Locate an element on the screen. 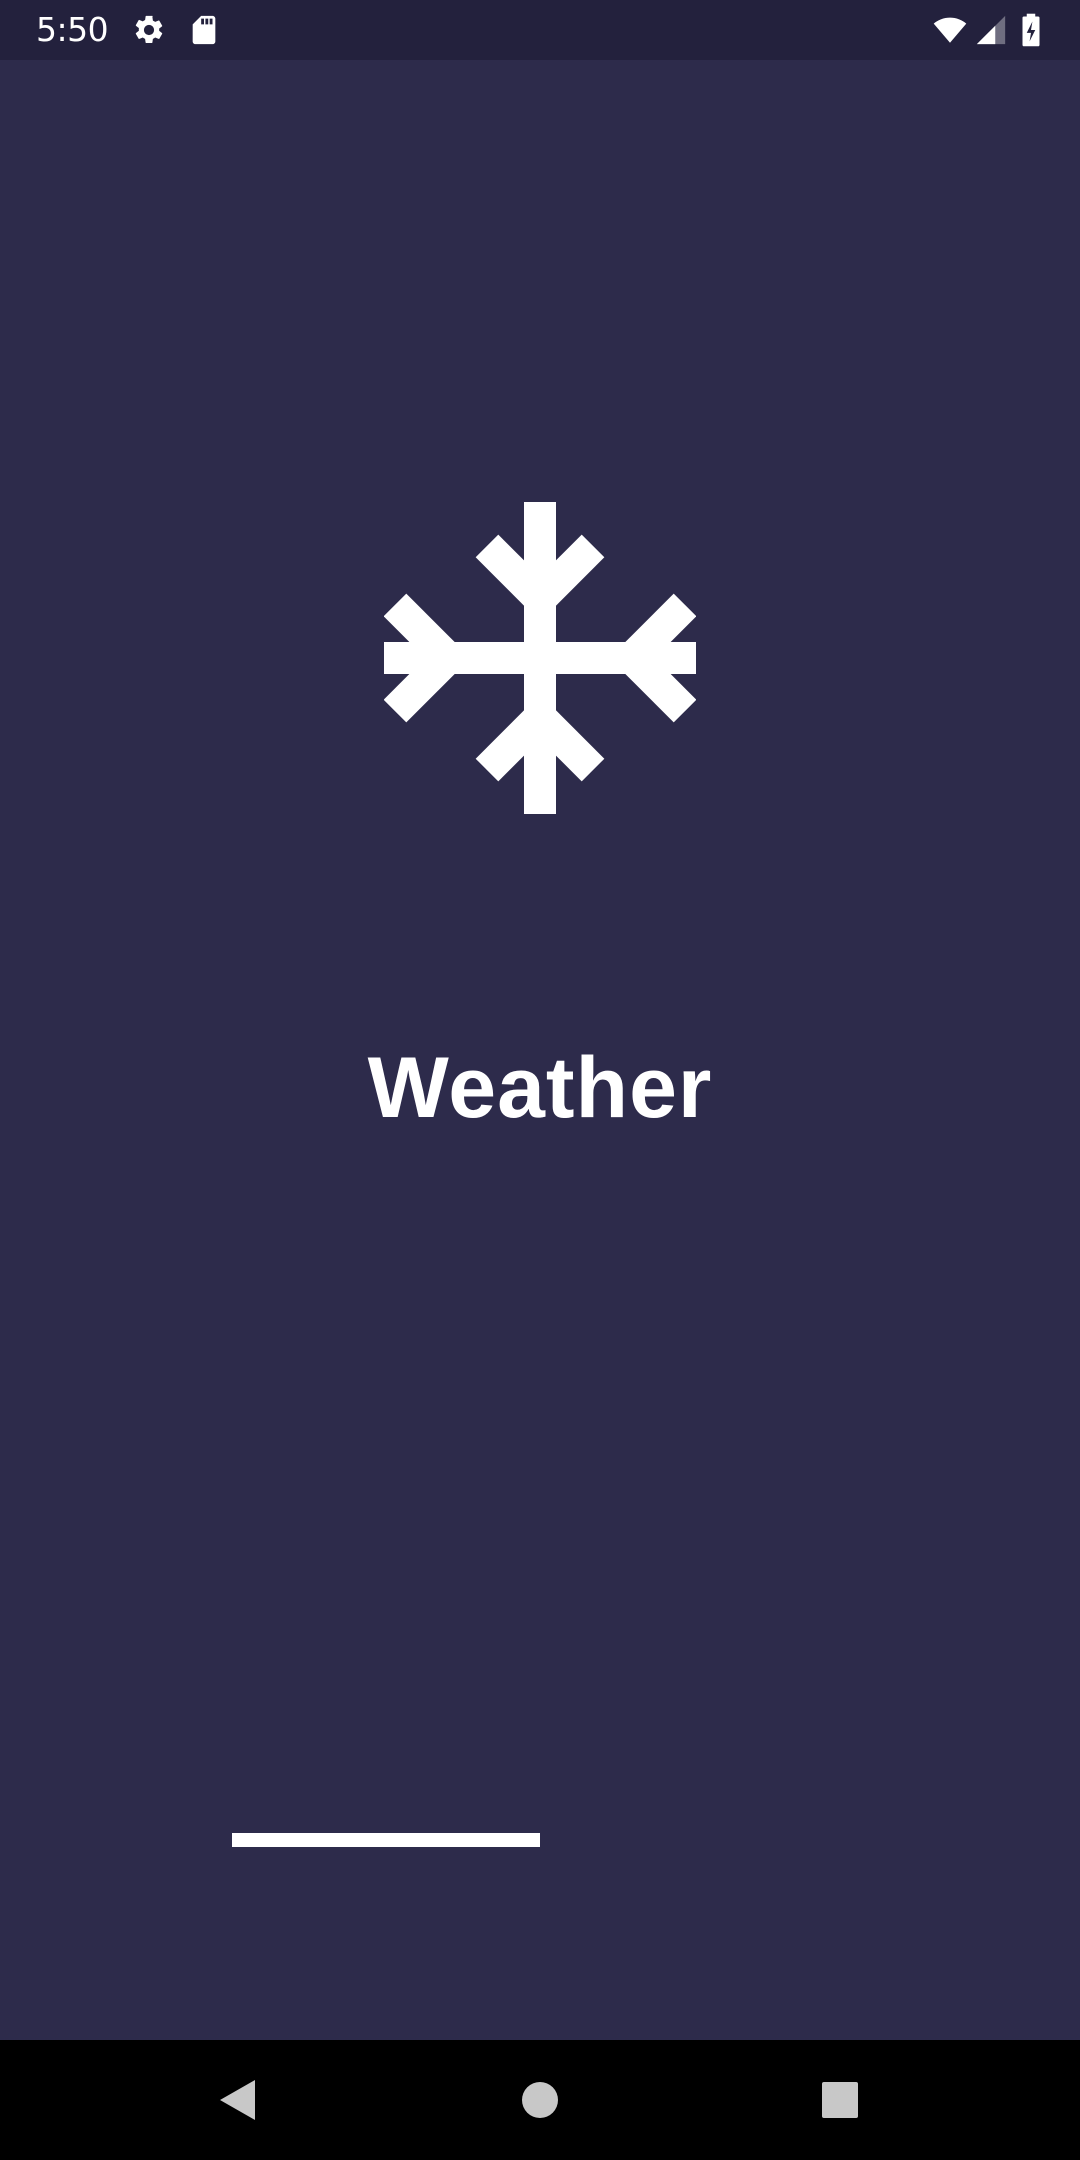 This screenshot has height=2160, width=1080. navigation-bar is located at coordinates (540, 2100).